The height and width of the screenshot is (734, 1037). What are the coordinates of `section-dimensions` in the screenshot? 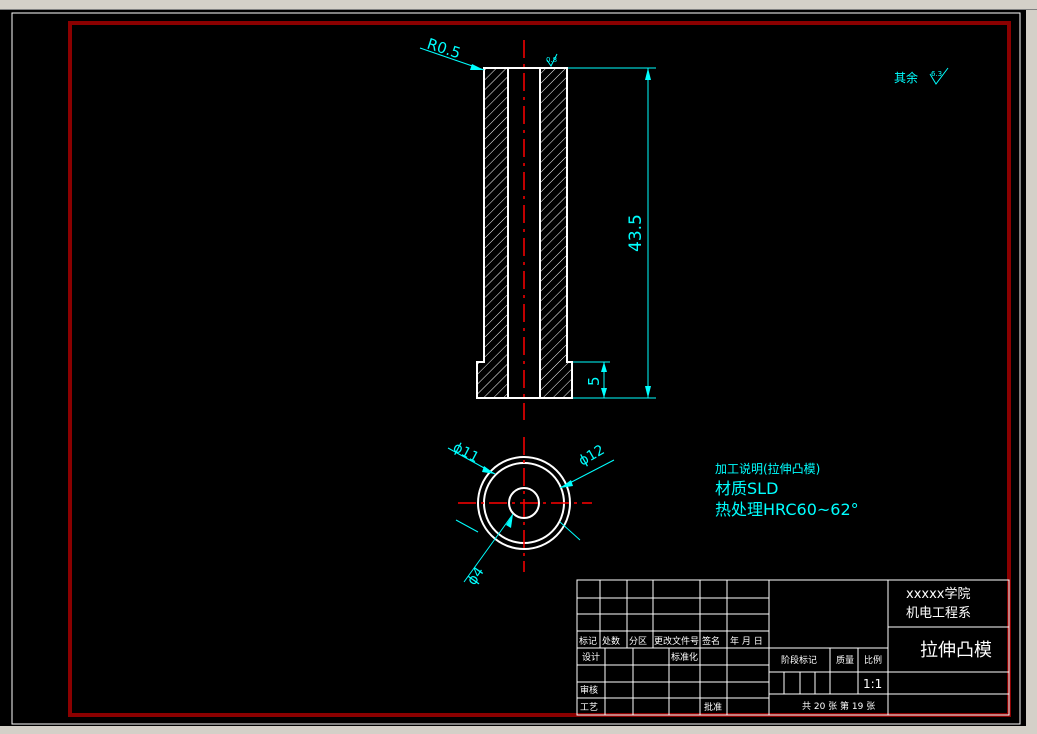 It's located at (537, 223).